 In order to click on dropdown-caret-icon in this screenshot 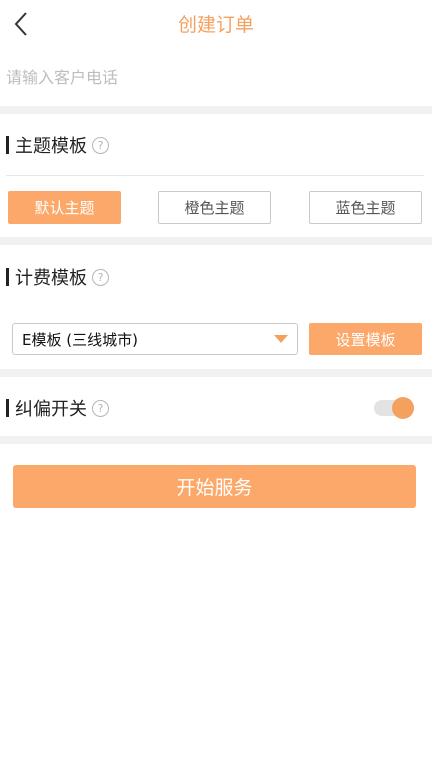, I will do `click(281, 339)`.